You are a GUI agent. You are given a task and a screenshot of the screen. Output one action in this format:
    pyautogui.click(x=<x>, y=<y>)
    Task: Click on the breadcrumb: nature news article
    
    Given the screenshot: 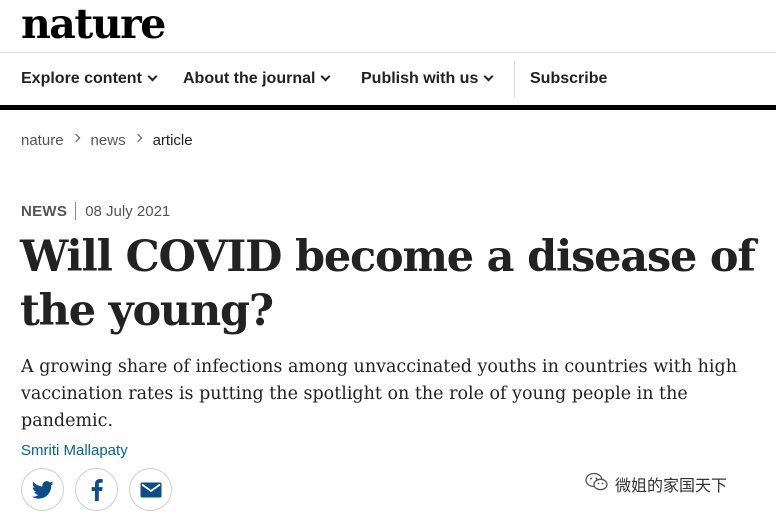 What is the action you would take?
    pyautogui.click(x=107, y=140)
    